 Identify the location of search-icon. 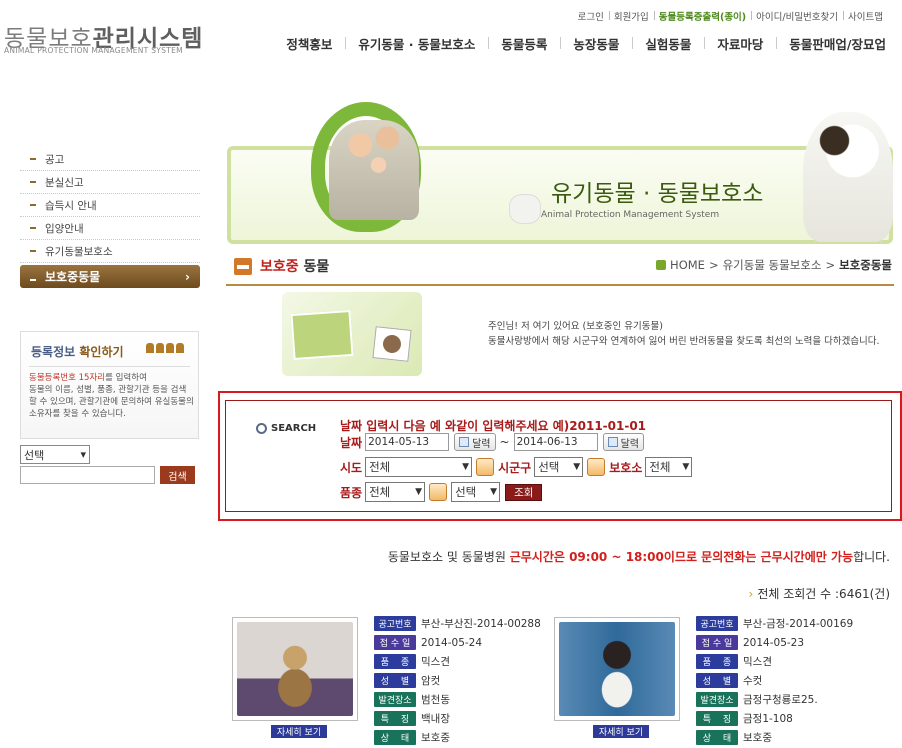
(261, 428).